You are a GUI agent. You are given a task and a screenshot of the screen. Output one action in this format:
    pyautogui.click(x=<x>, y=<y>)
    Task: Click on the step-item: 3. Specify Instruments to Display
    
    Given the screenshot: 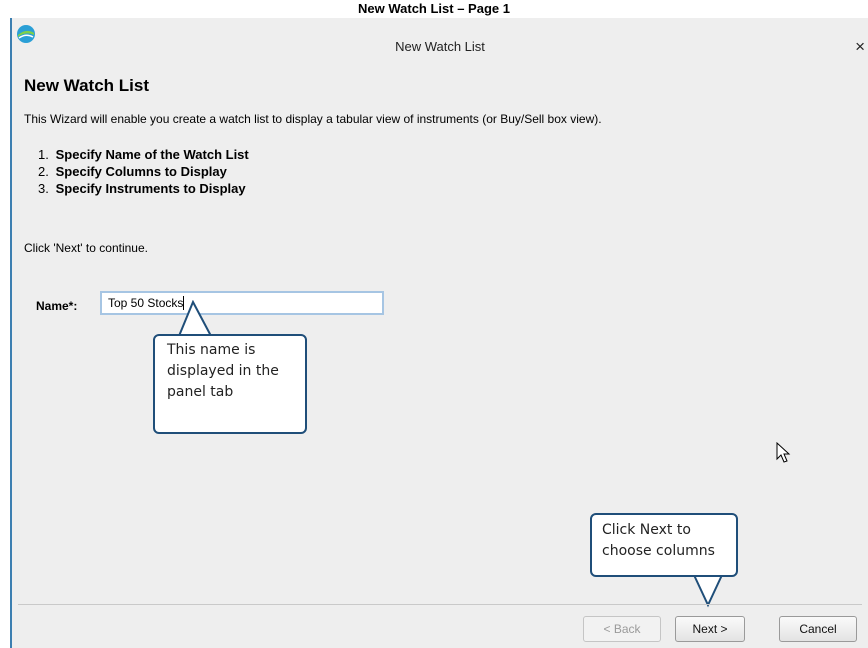 What is the action you would take?
    pyautogui.click(x=143, y=188)
    